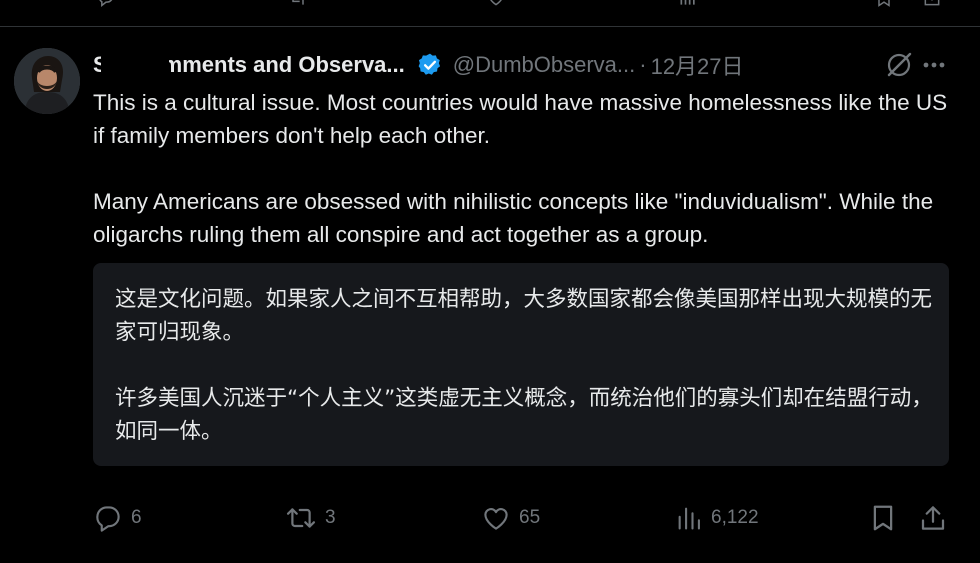 This screenshot has height=563, width=980. Describe the element at coordinates (510, 518) in the screenshot. I see `like-button: 65` at that location.